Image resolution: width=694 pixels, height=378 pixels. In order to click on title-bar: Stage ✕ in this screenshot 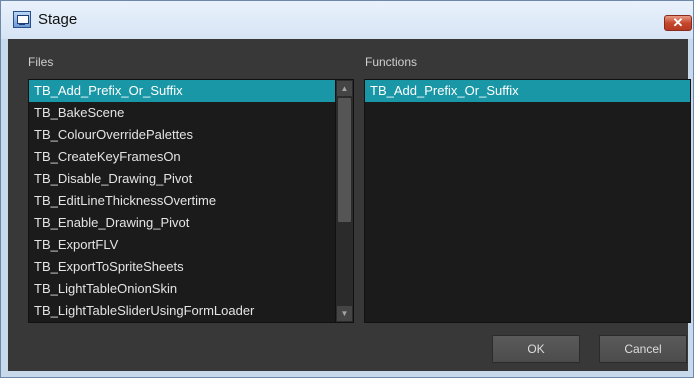, I will do `click(347, 20)`.